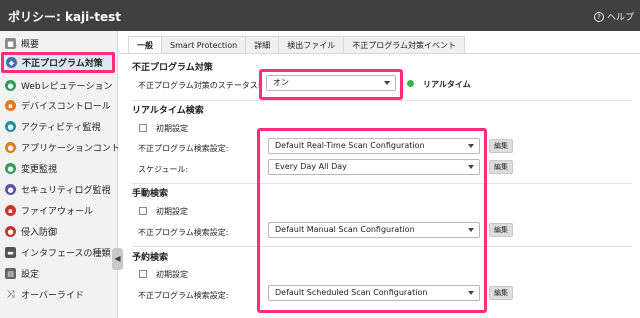  I want to click on realtime-config-select: Default Real-Time Scan Configuration, so click(374, 146).